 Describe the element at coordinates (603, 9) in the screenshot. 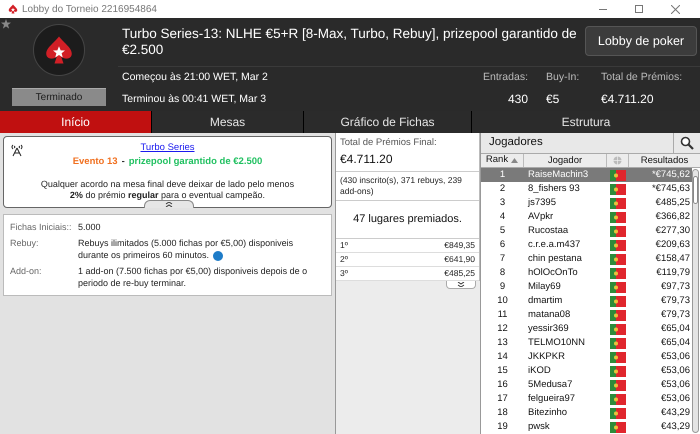

I see `minimize-icon` at that location.